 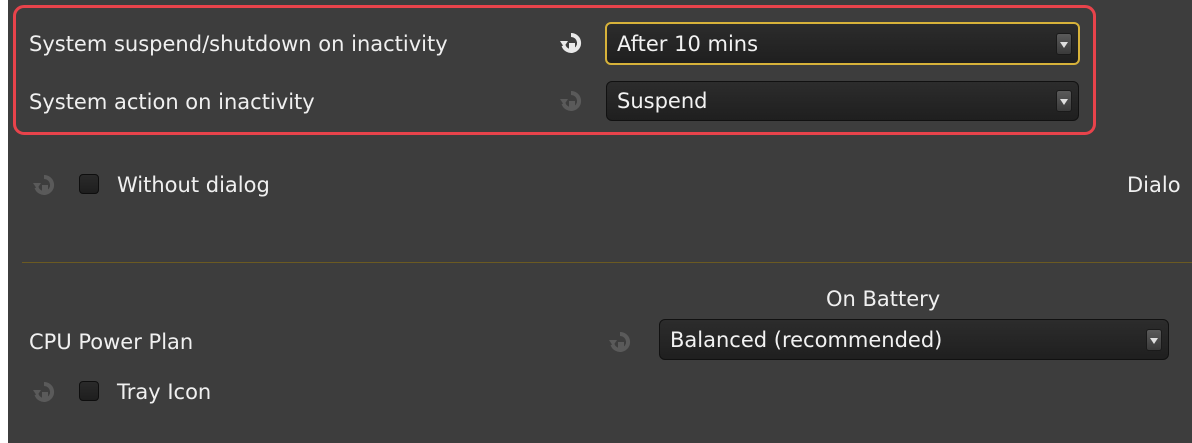 I want to click on chevron-down-icon, so click(x=1154, y=339).